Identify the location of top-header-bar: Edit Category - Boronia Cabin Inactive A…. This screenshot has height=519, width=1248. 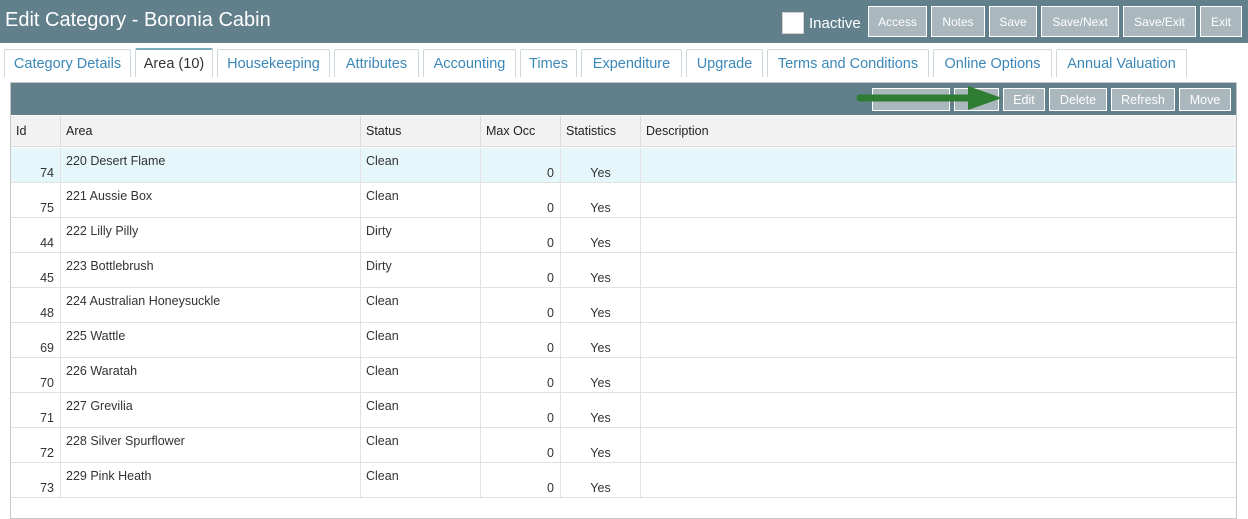
(624, 21).